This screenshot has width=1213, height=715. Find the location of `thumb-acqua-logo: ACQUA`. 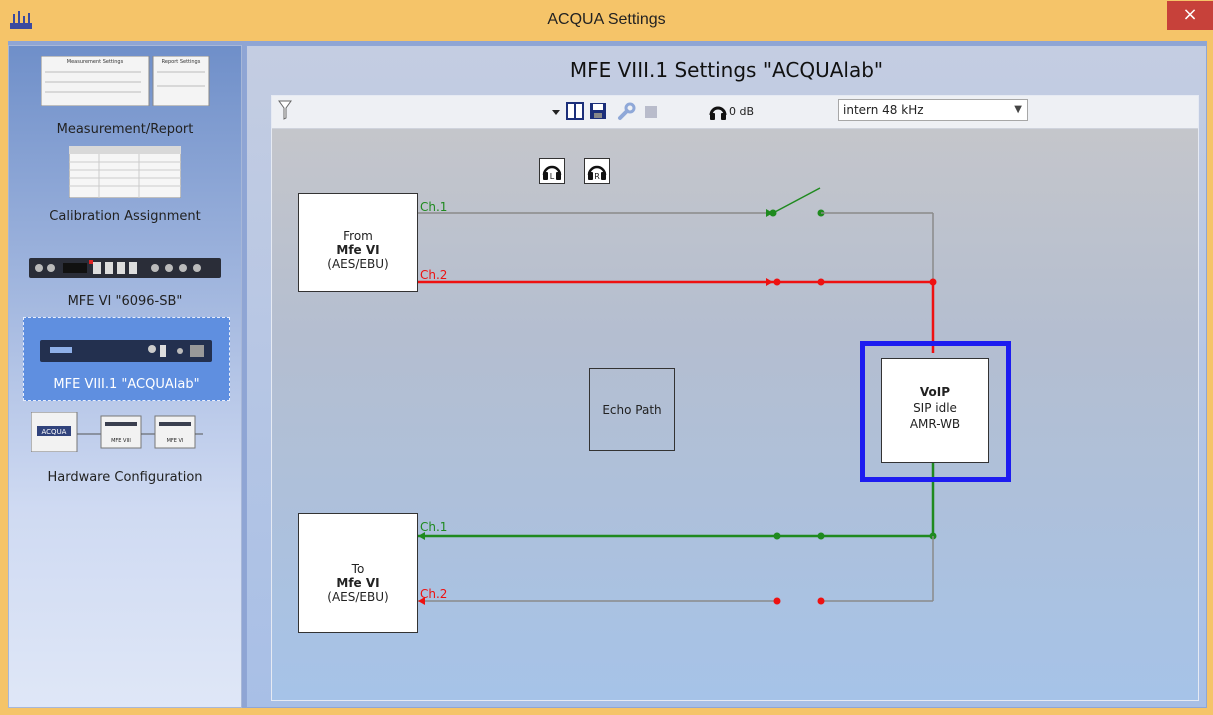

thumb-acqua-logo: ACQUA is located at coordinates (54, 432).